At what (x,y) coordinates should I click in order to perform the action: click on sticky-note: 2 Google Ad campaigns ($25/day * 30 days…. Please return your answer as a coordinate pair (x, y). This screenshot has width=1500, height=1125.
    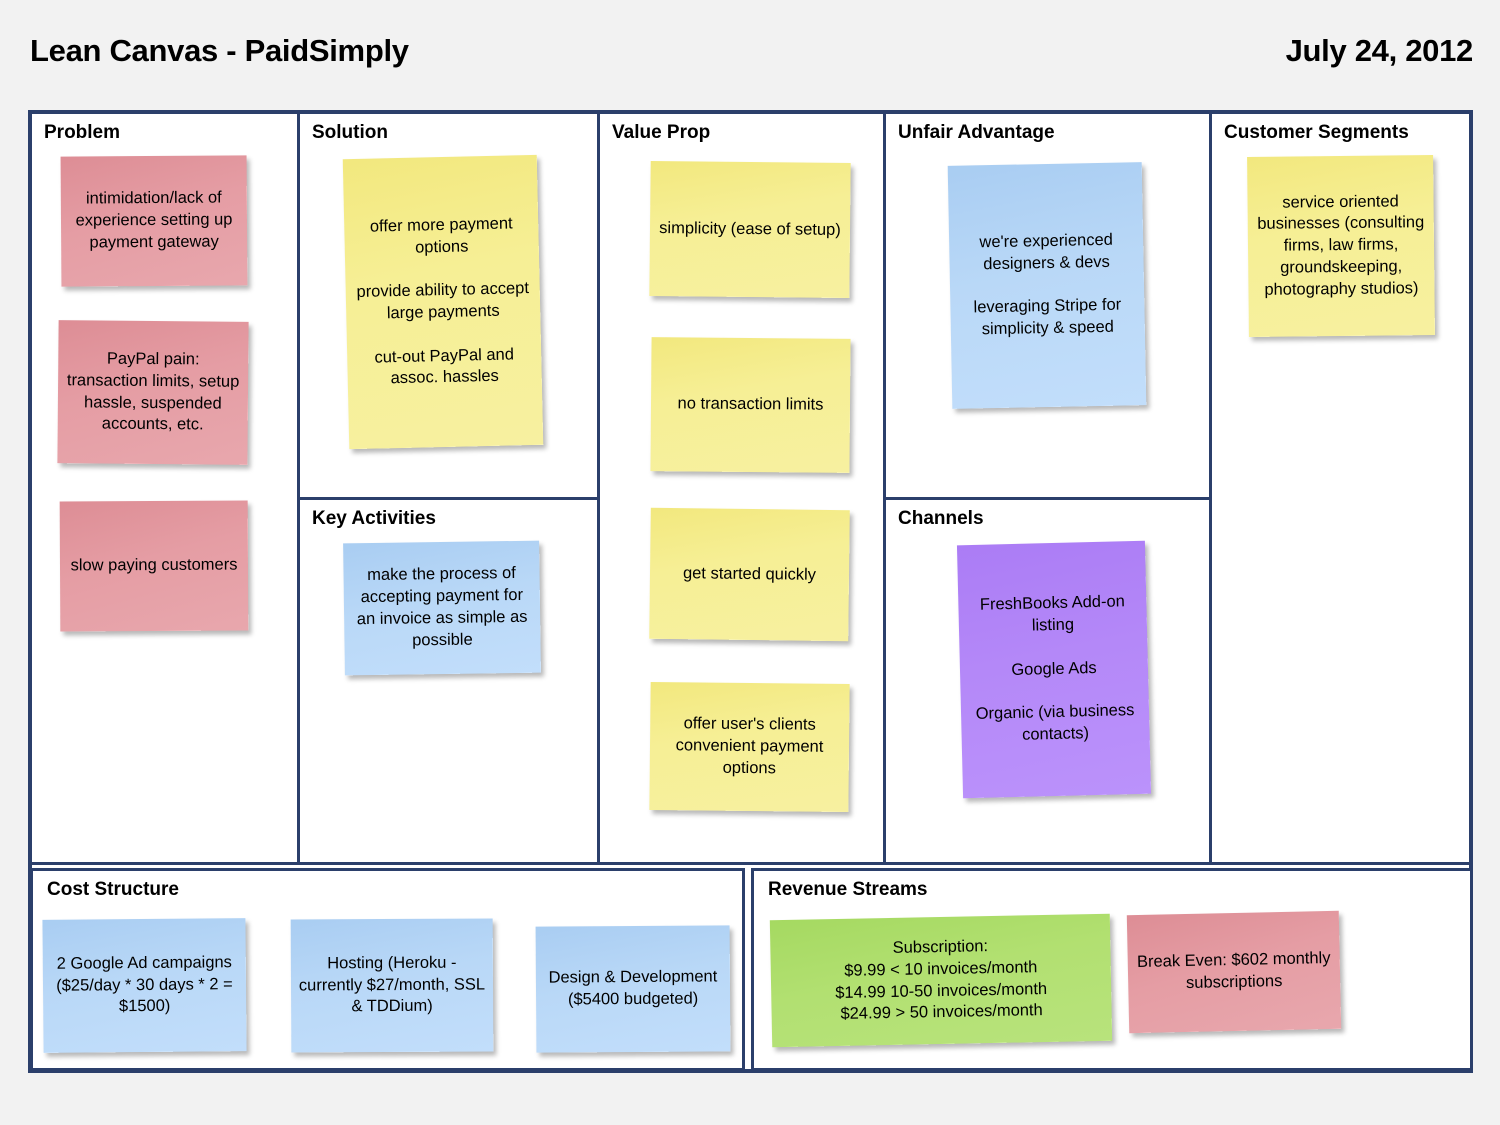
    Looking at the image, I should click on (144, 985).